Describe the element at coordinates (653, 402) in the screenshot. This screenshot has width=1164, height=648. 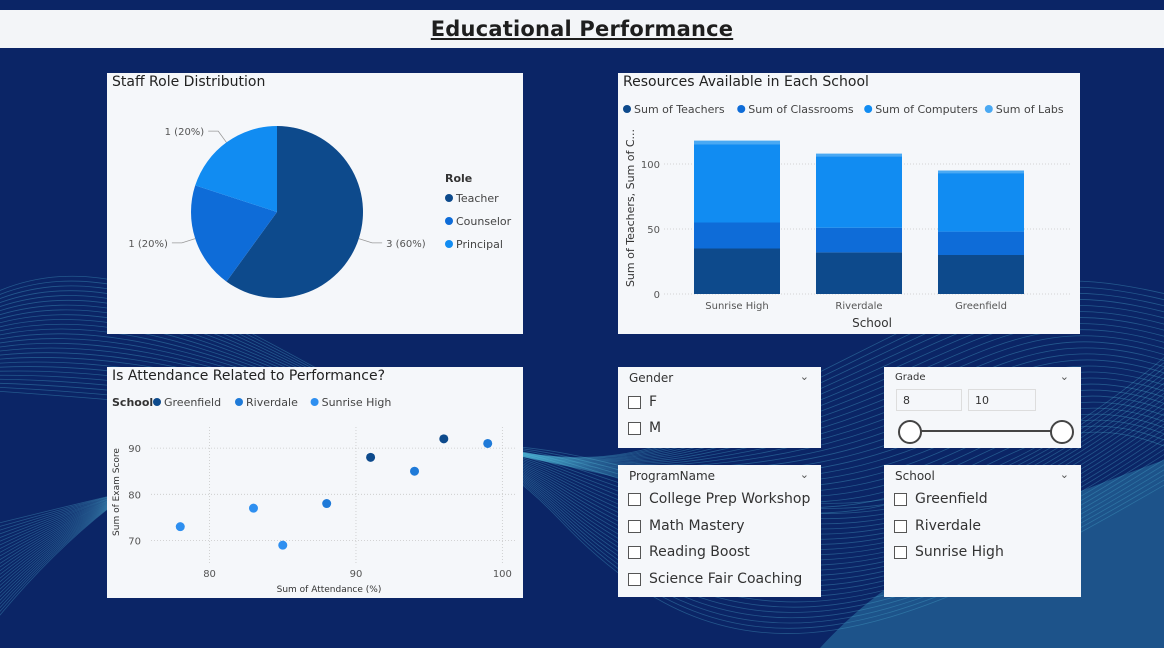
I see `gender-option-label: F` at that location.